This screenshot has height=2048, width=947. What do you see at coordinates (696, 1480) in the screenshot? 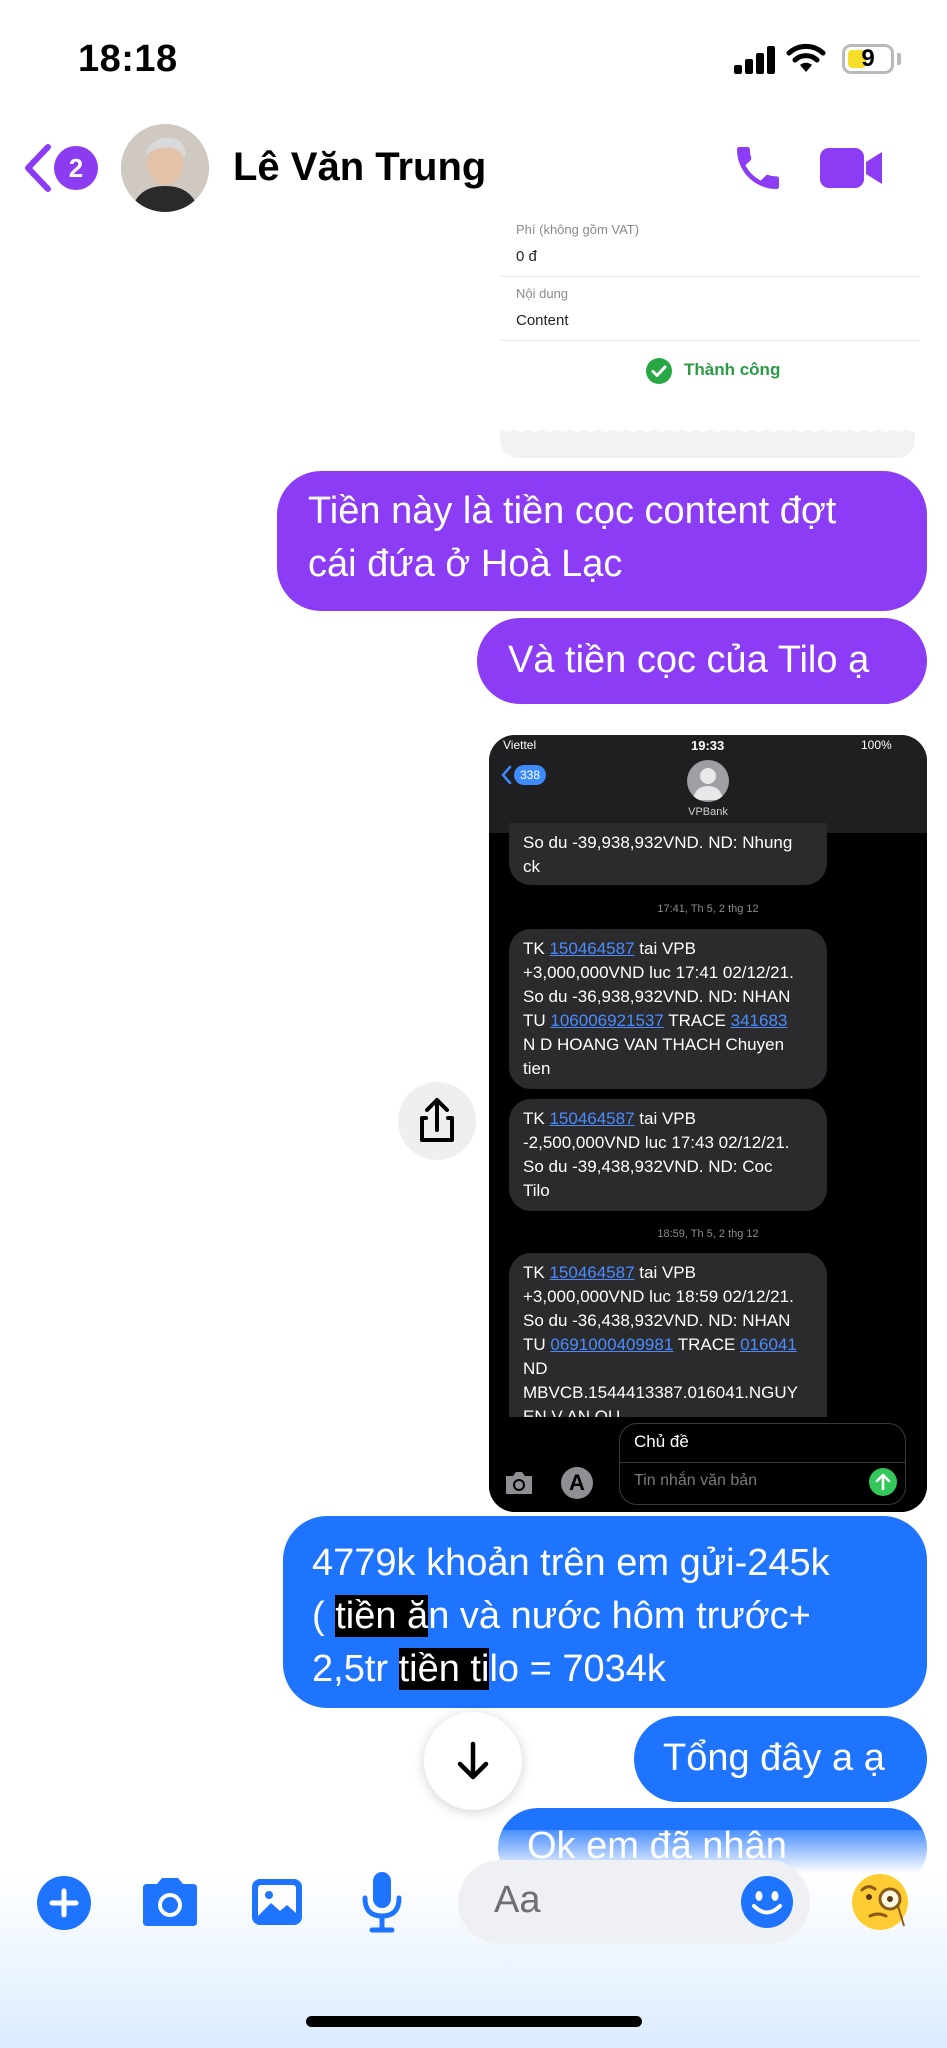
I see `sms-text-placeholder: Tin nhắn văn bản` at bounding box center [696, 1480].